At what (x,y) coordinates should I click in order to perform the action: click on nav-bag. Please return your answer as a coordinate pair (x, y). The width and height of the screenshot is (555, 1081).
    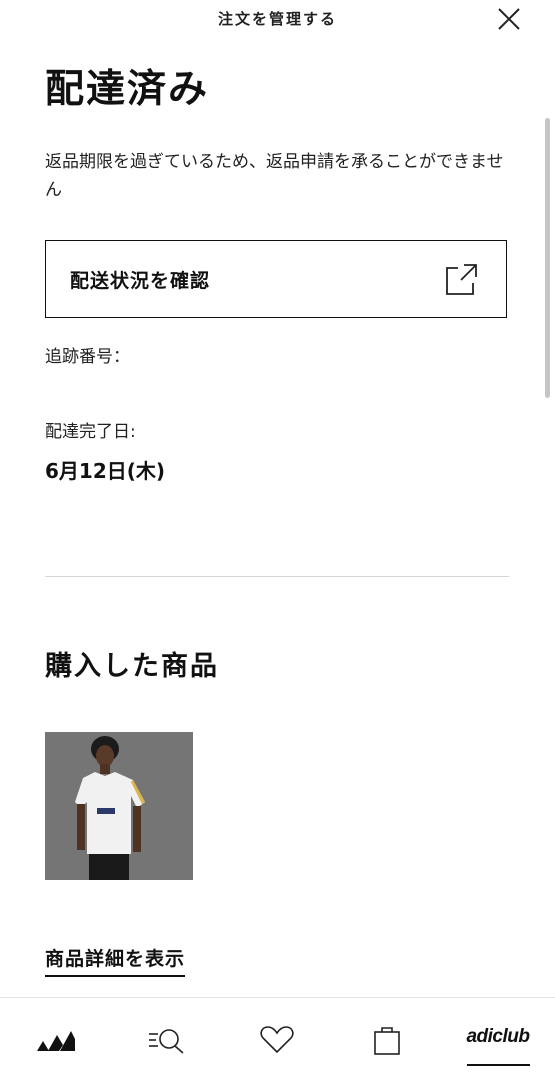
    Looking at the image, I should click on (387, 1039).